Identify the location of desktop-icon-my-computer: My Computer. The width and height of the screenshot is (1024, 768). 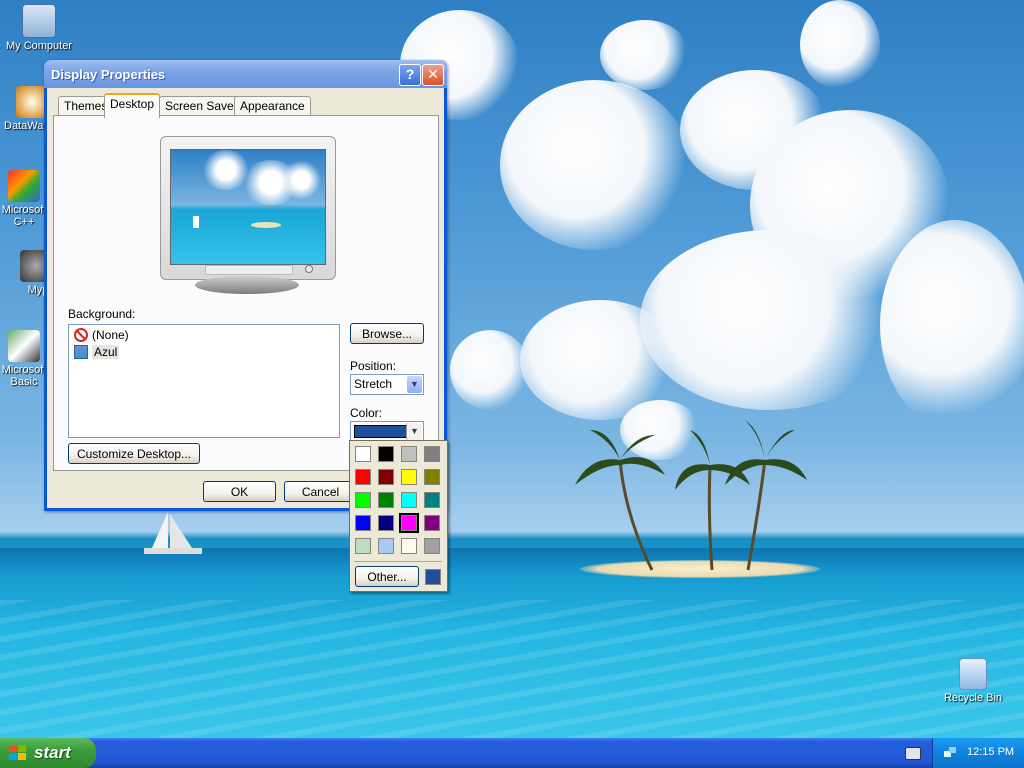
(39, 28).